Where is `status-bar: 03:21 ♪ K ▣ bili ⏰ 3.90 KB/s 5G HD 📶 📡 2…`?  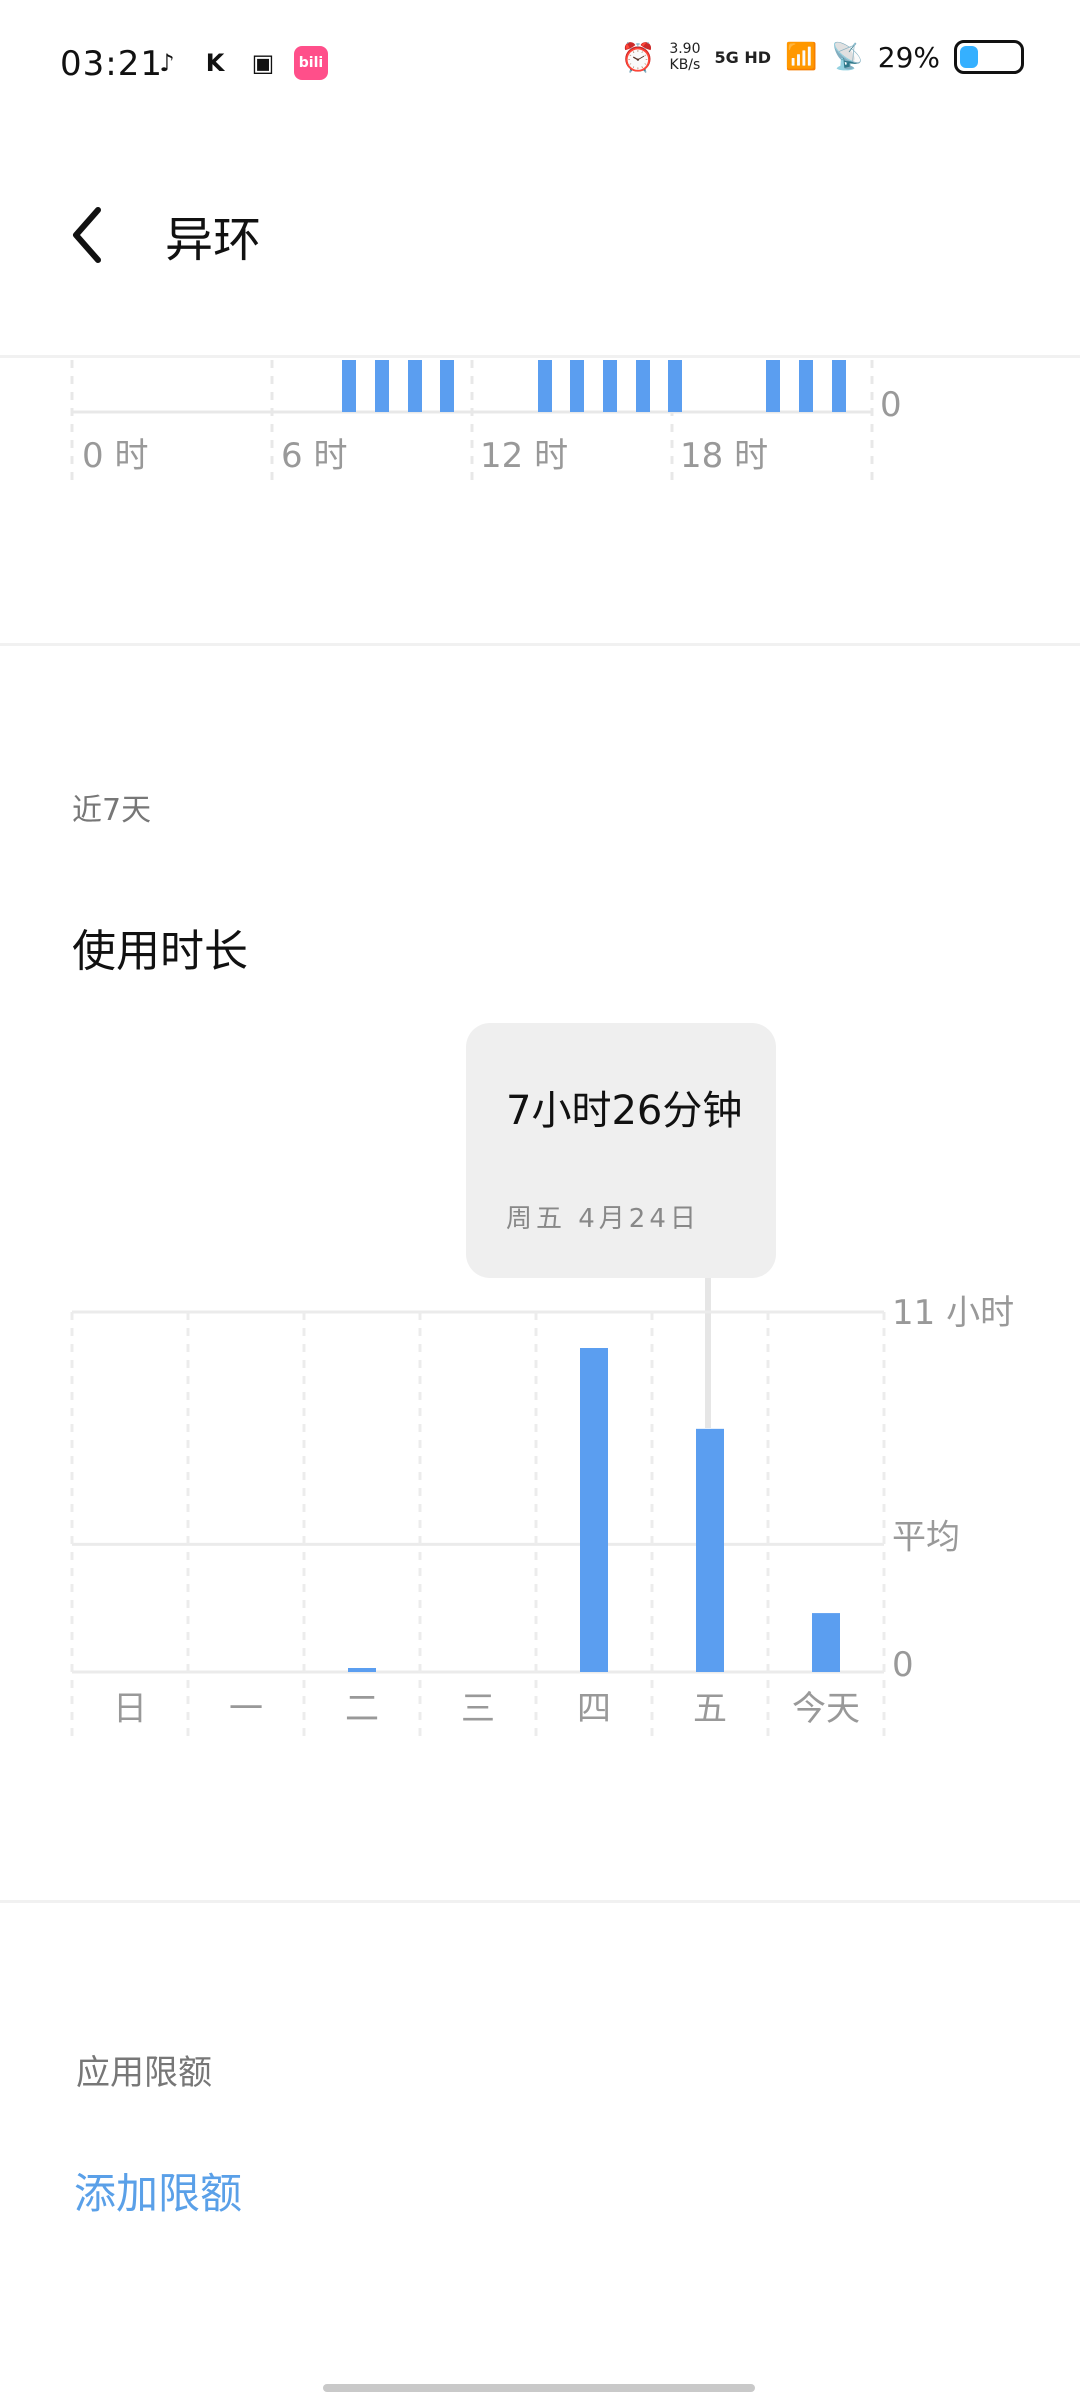 status-bar: 03:21 ♪ K ▣ bili ⏰ 3.90 KB/s 5G HD 📶 📡 2… is located at coordinates (540, 65).